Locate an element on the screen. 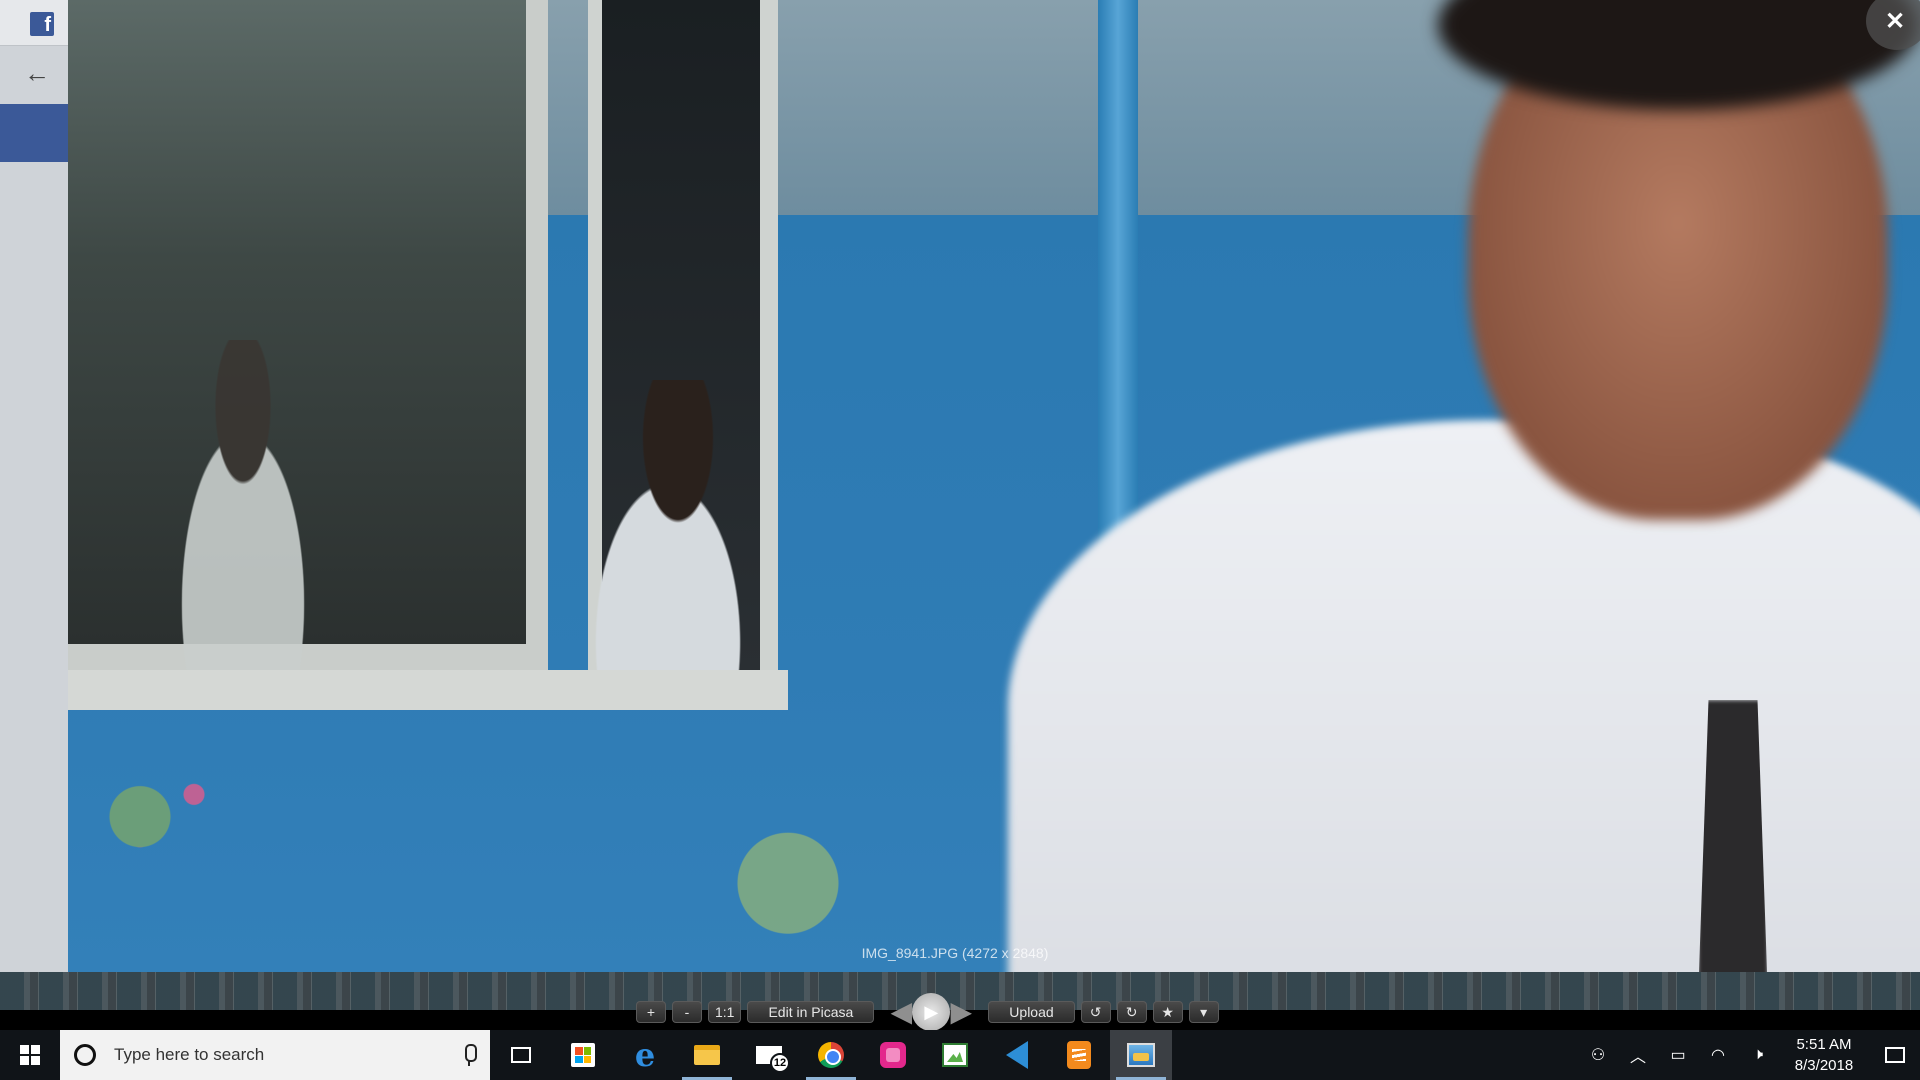  task-view-icon is located at coordinates (521, 1055).